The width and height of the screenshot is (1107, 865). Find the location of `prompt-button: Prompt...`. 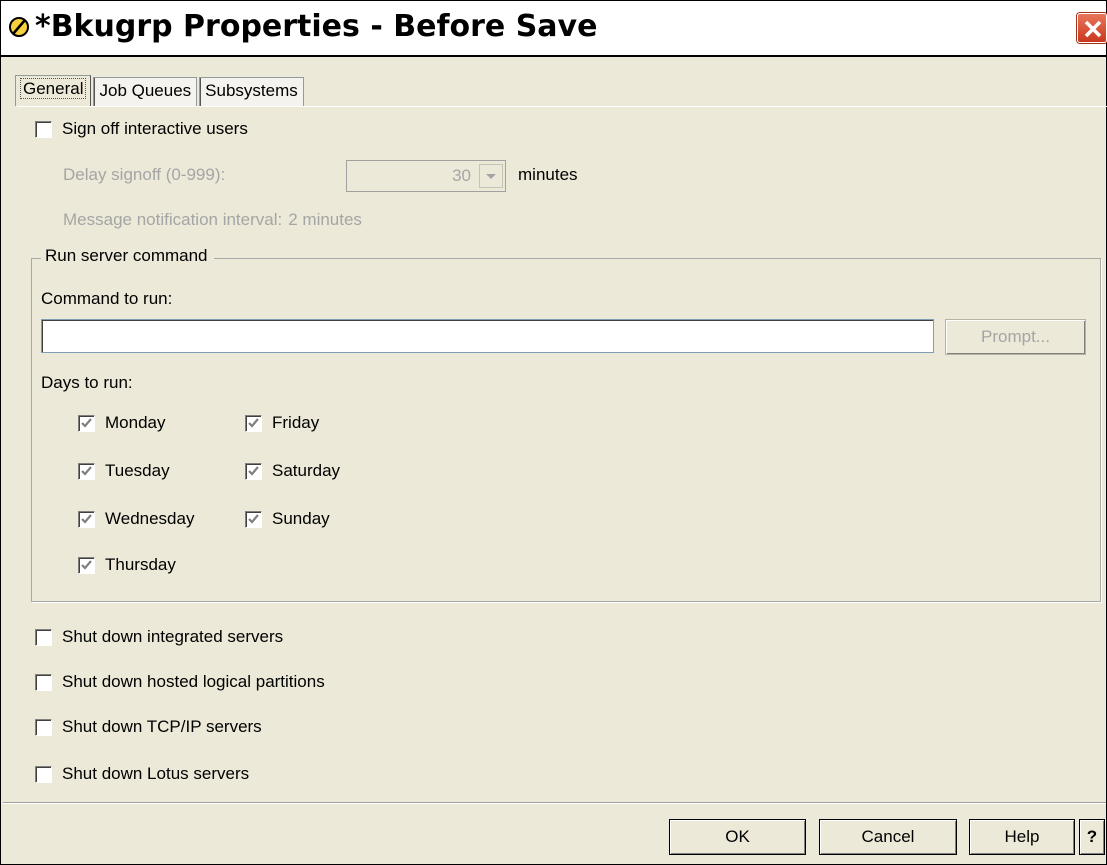

prompt-button: Prompt... is located at coordinates (1015, 337).